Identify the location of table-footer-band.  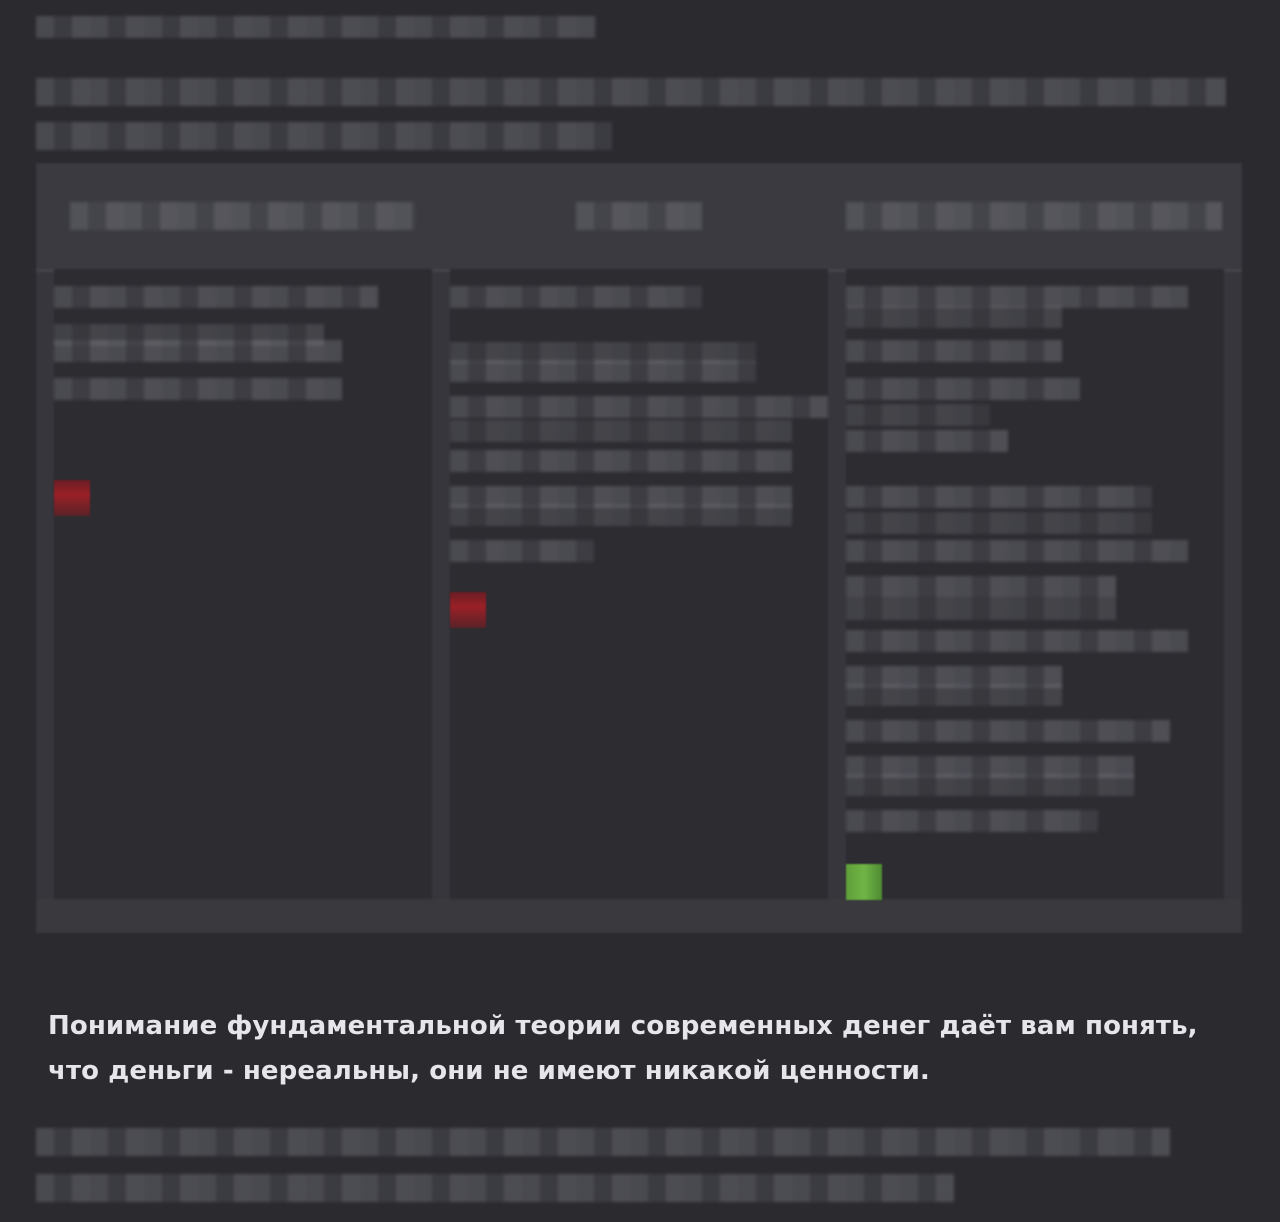
(639, 916).